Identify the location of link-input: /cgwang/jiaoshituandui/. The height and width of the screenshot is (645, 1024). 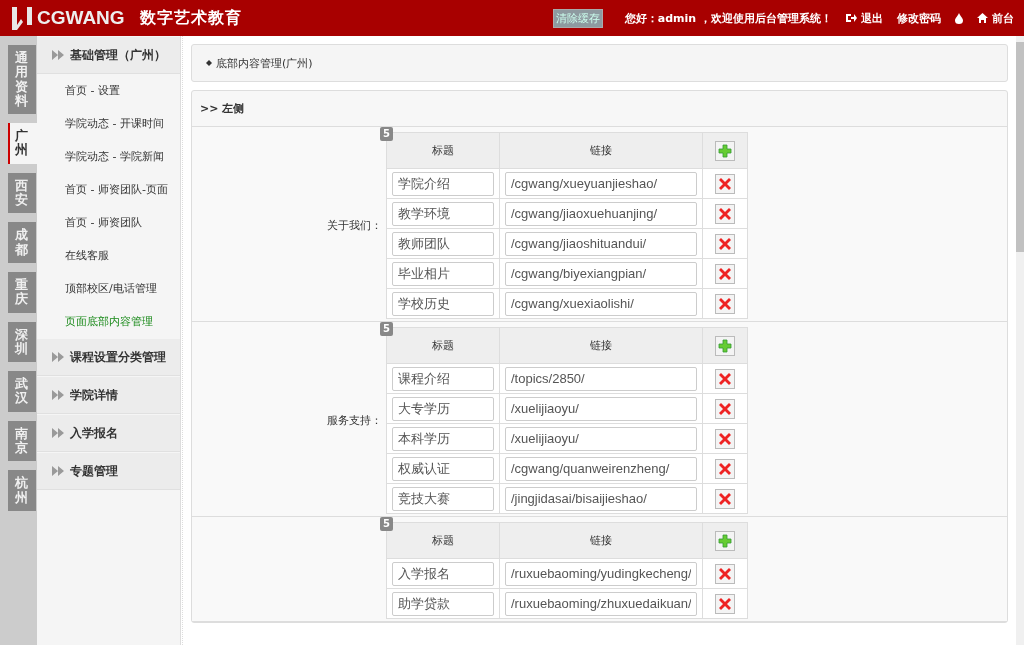
(601, 243).